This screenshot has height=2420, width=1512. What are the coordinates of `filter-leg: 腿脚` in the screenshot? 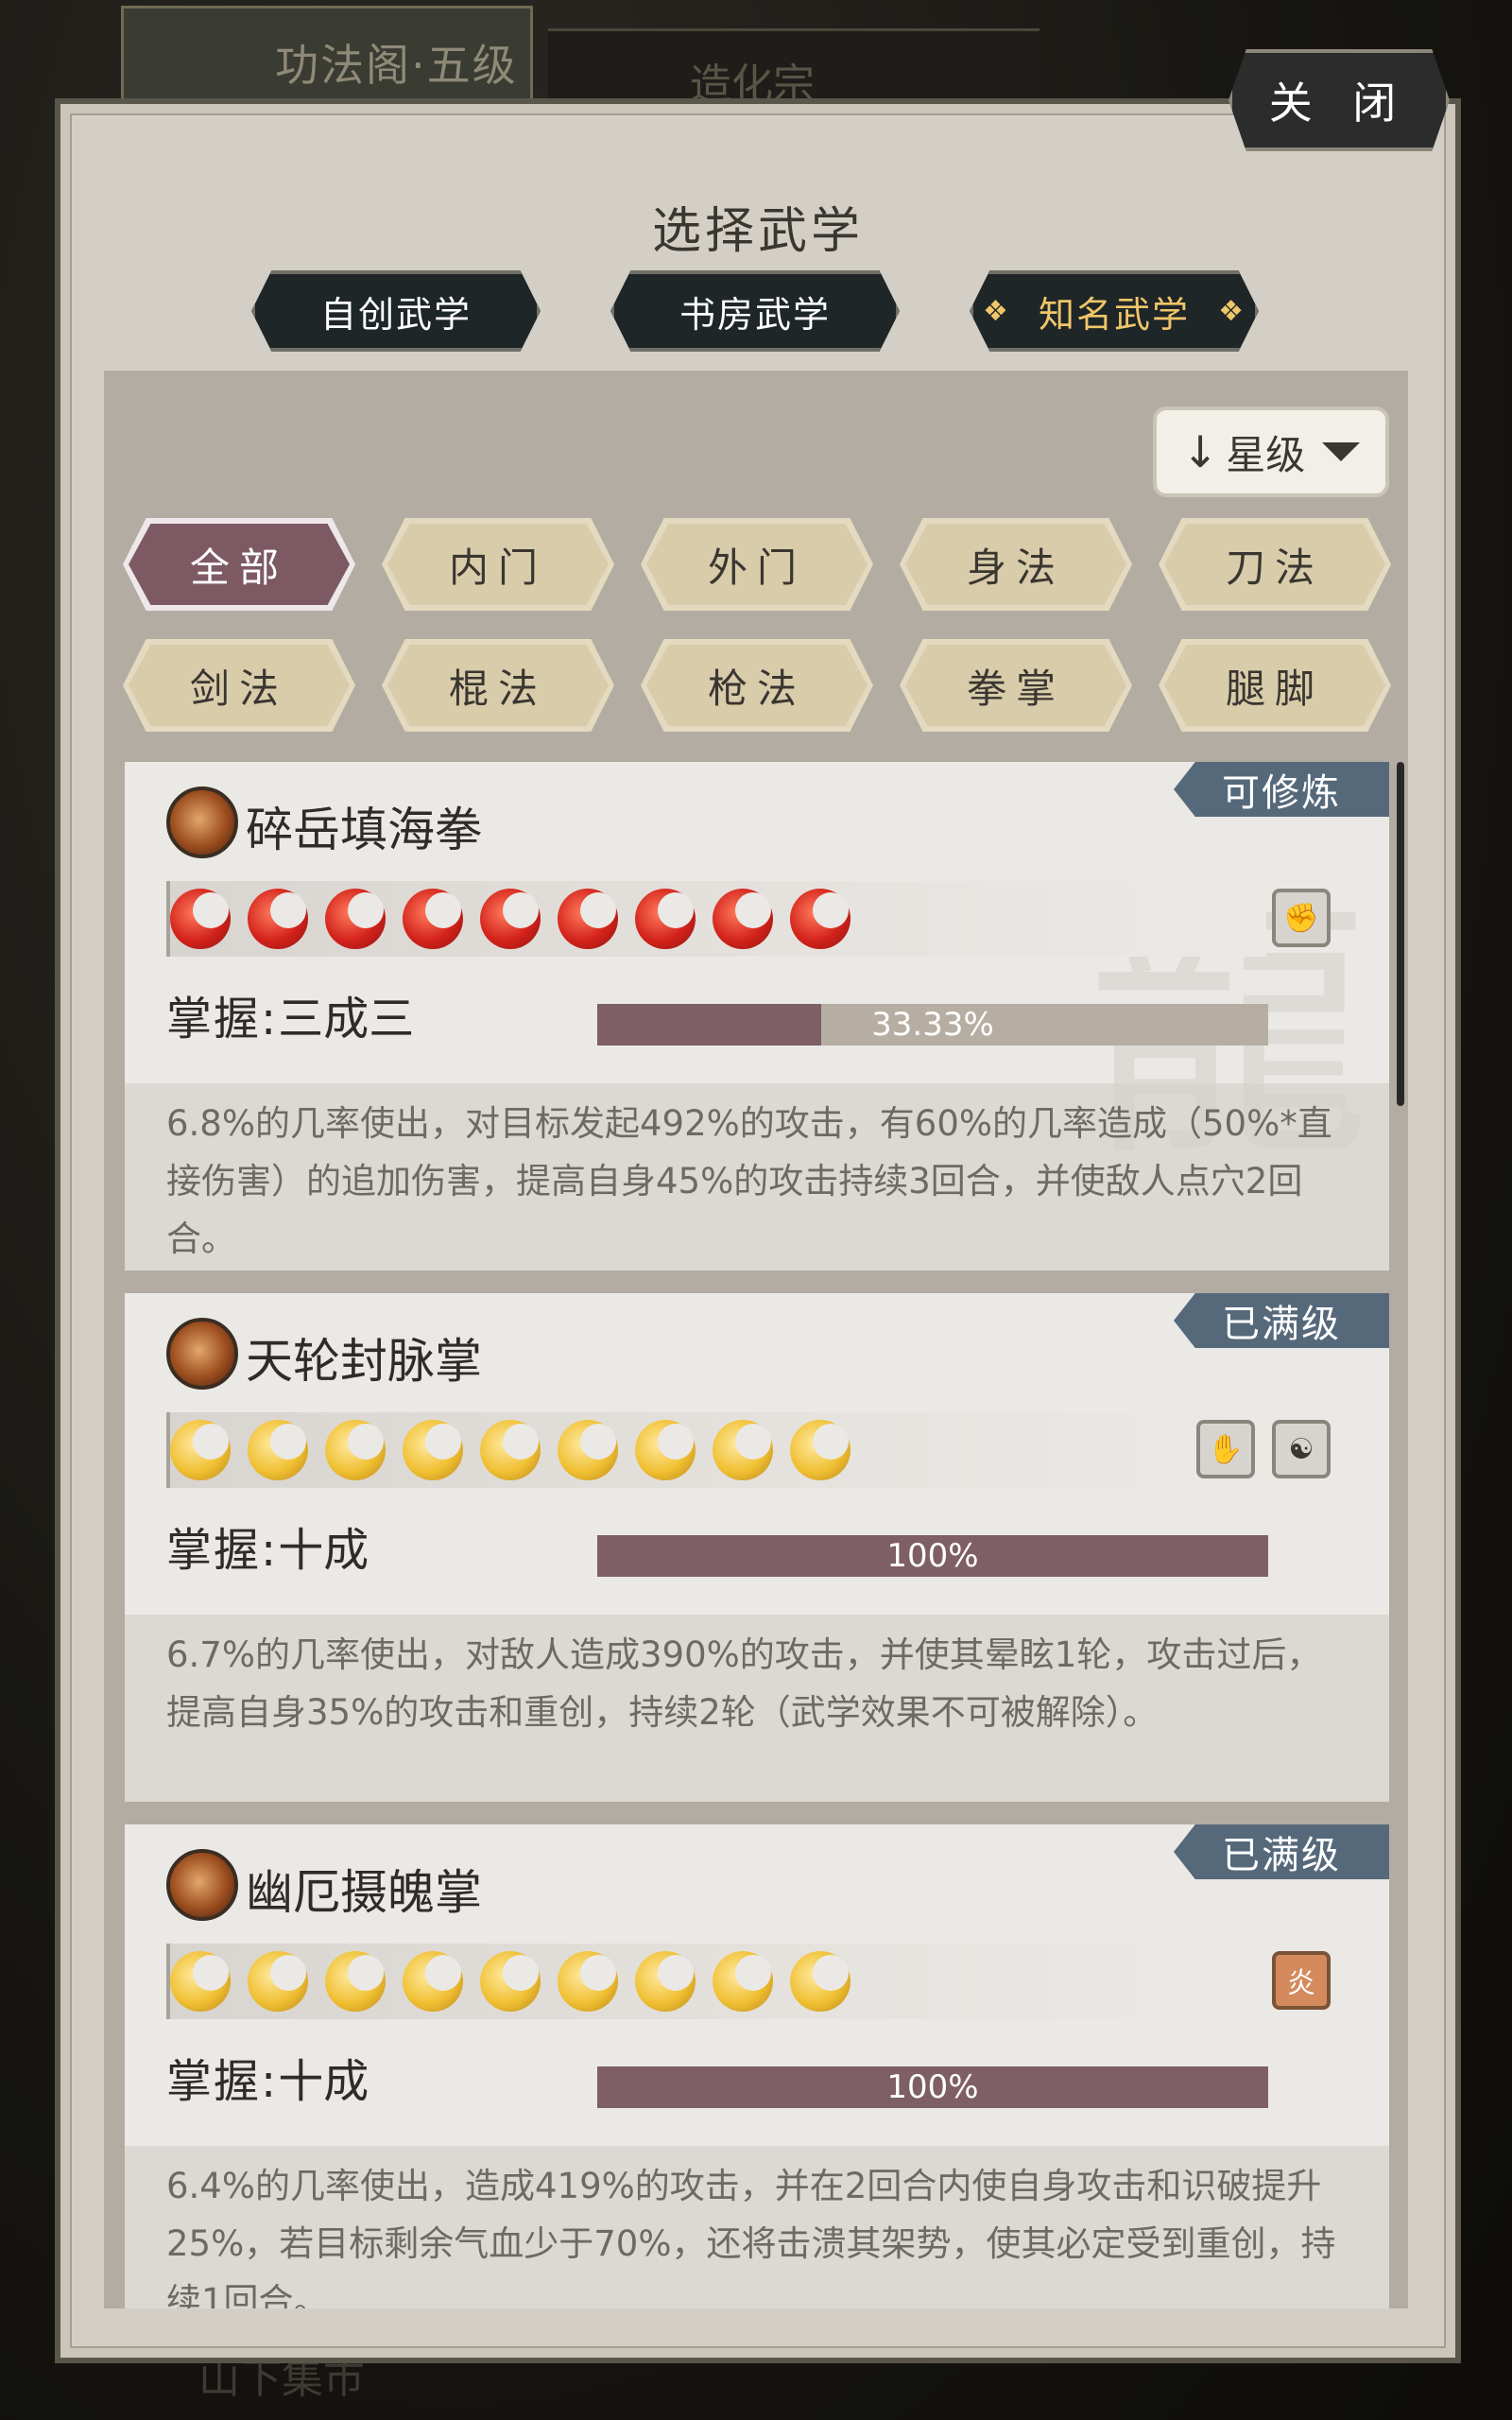 It's located at (1275, 685).